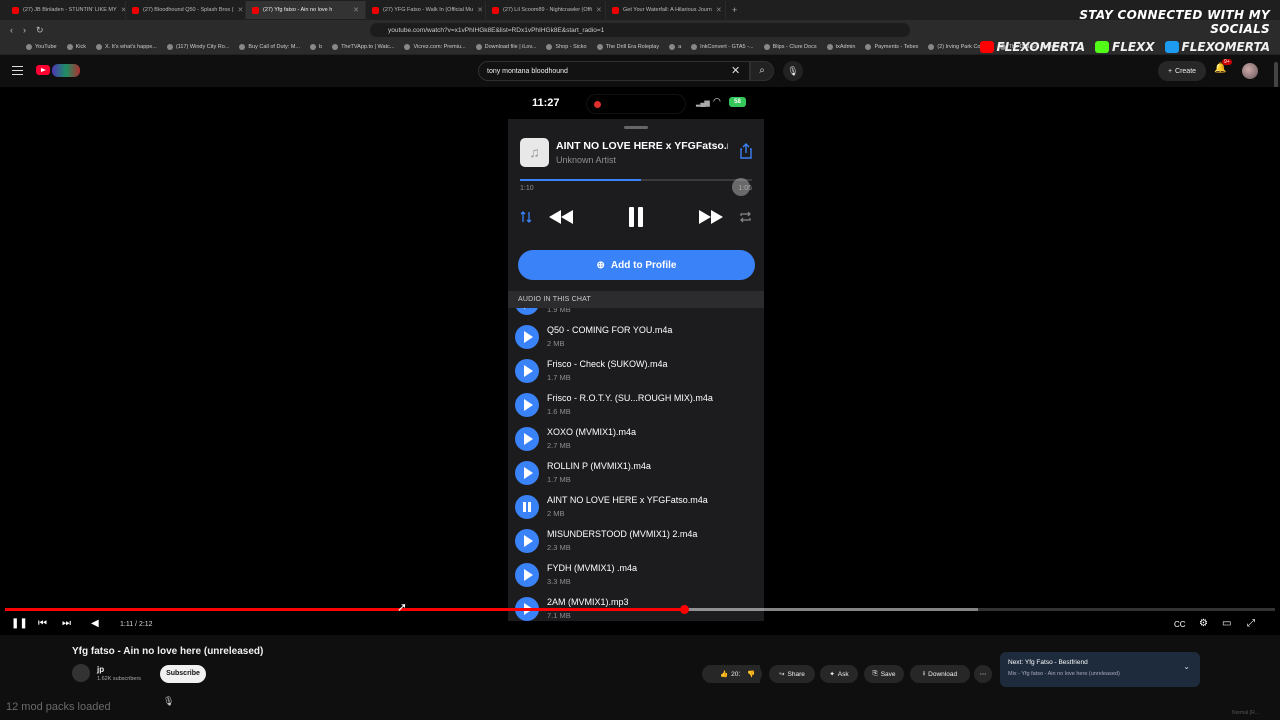 This screenshot has width=1280, height=720. What do you see at coordinates (792, 674) in the screenshot?
I see `share-button: ↪ Share` at bounding box center [792, 674].